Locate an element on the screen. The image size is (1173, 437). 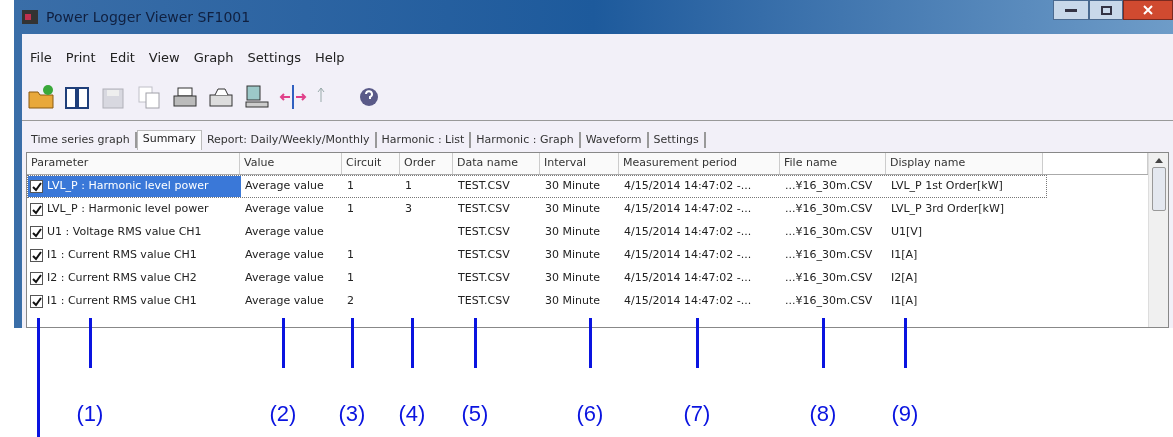
menu-item: Graph is located at coordinates (213, 58).